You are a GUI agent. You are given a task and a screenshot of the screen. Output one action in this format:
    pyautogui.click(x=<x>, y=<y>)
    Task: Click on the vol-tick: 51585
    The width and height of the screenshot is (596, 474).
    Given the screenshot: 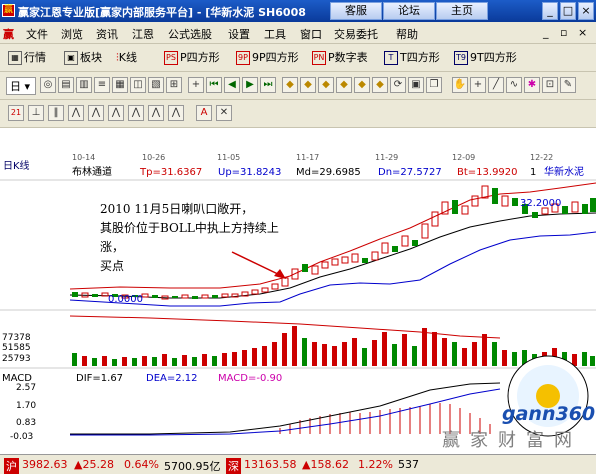 What is the action you would take?
    pyautogui.click(x=16, y=348)
    